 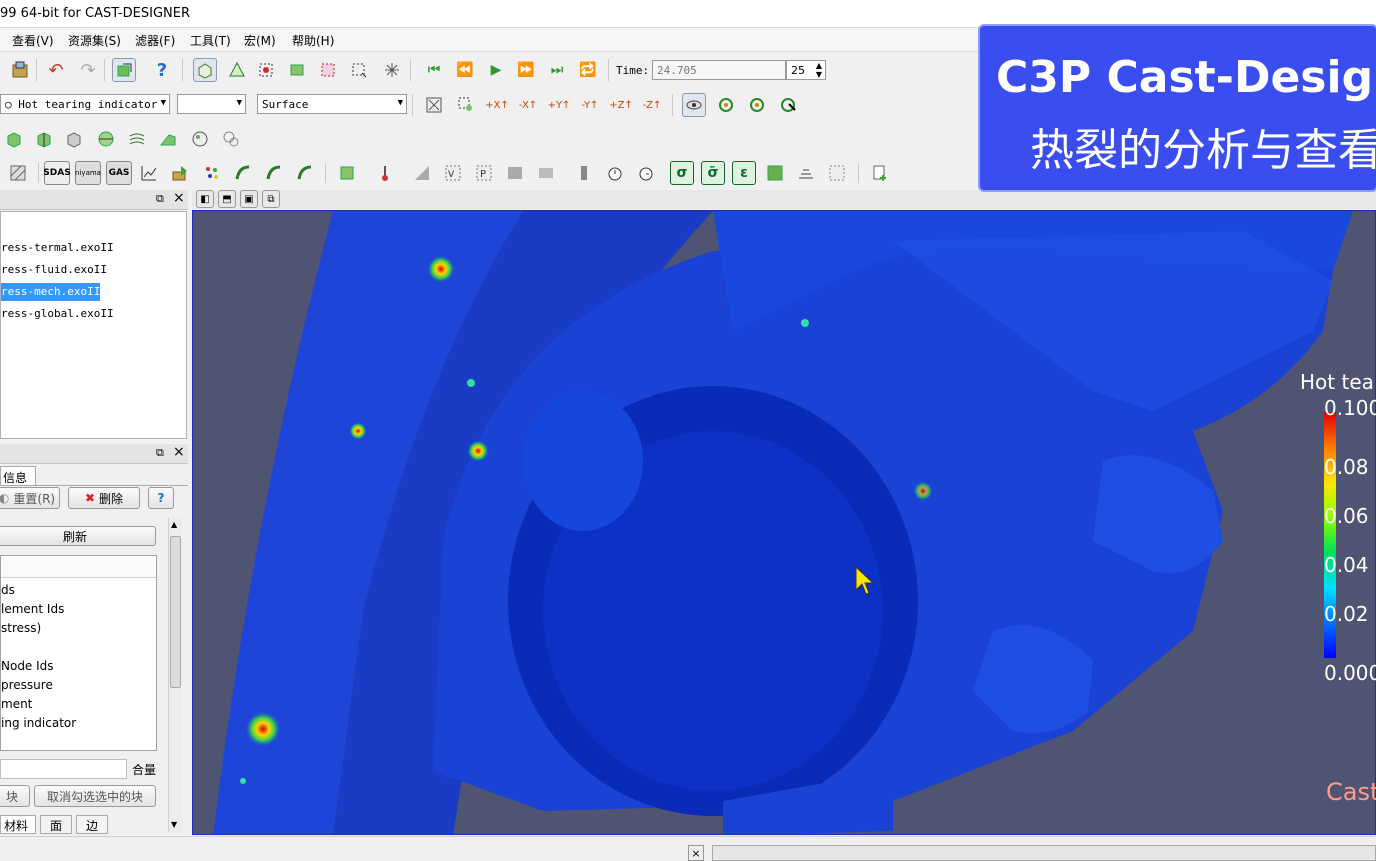 What do you see at coordinates (21, 628) in the screenshot?
I see `list-item: stress)` at bounding box center [21, 628].